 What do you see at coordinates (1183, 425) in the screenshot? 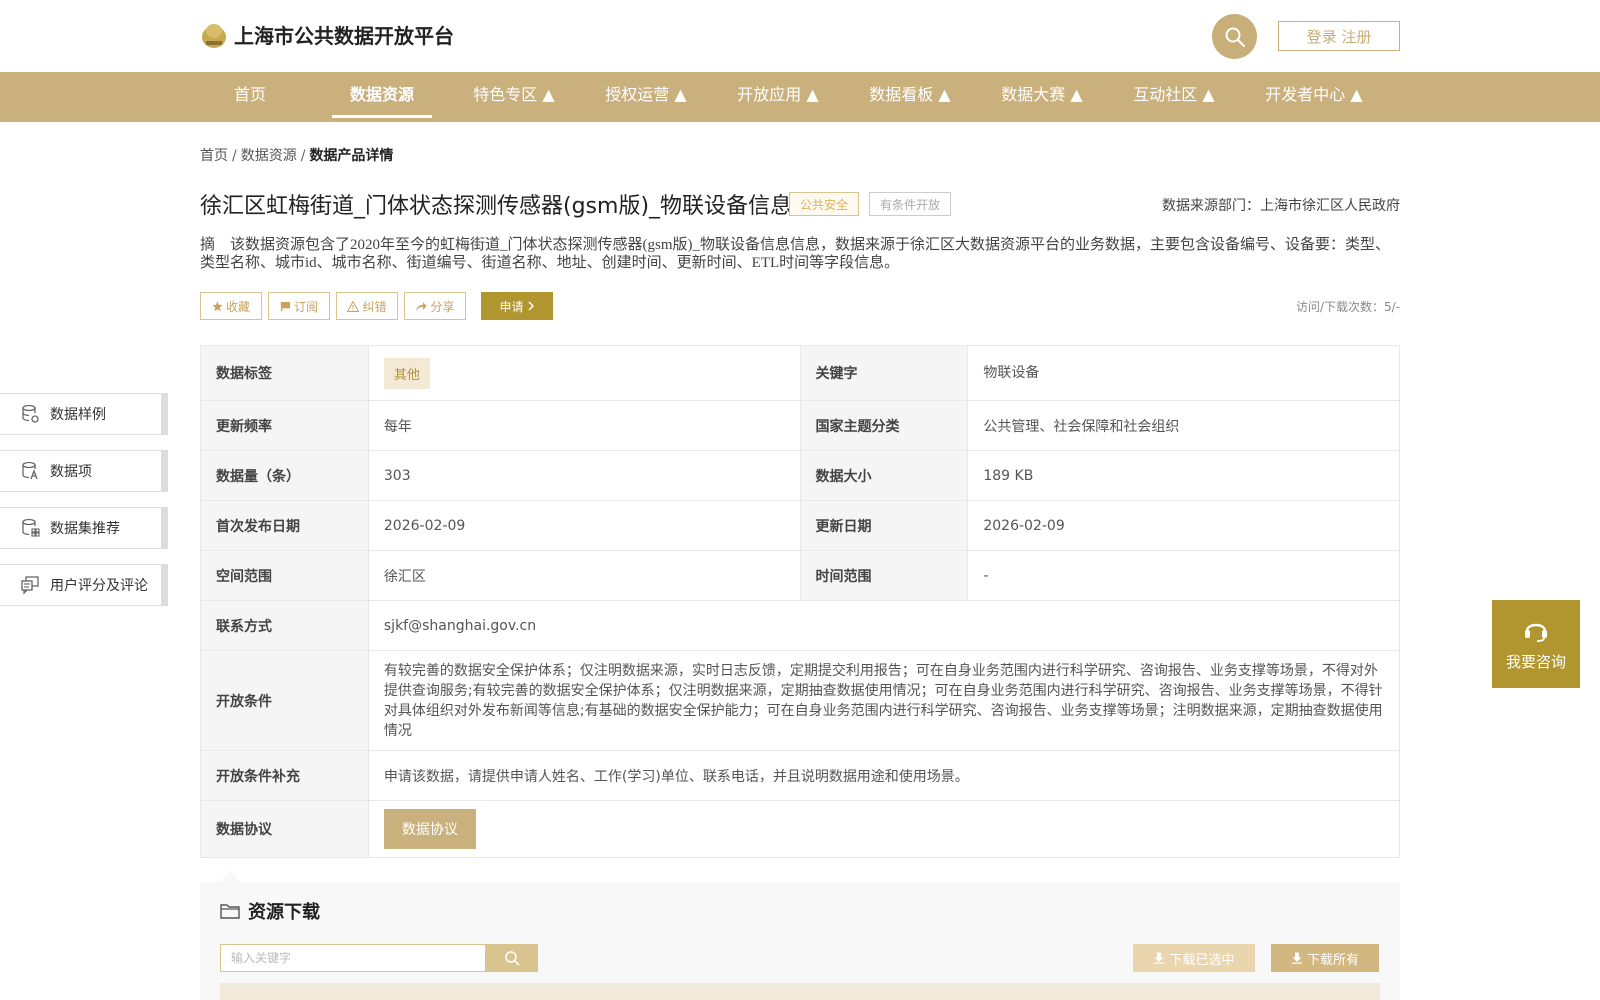
I see `info-value: 公共管理、社会保障和社会组织` at bounding box center [1183, 425].